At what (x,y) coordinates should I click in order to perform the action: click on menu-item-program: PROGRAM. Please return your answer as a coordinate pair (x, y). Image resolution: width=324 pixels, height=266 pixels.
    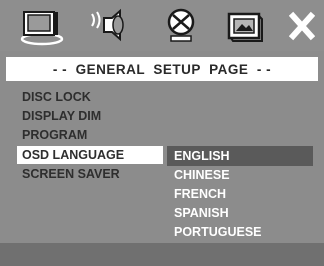
    Looking at the image, I should click on (54, 135).